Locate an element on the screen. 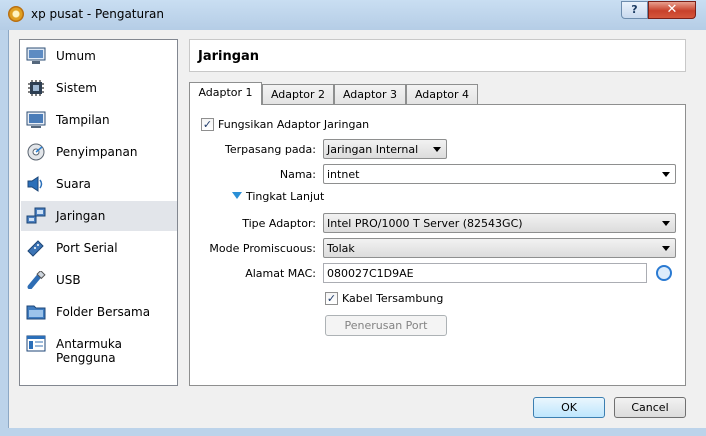 This screenshot has height=436, width=706. speaker-icon is located at coordinates (35, 184).